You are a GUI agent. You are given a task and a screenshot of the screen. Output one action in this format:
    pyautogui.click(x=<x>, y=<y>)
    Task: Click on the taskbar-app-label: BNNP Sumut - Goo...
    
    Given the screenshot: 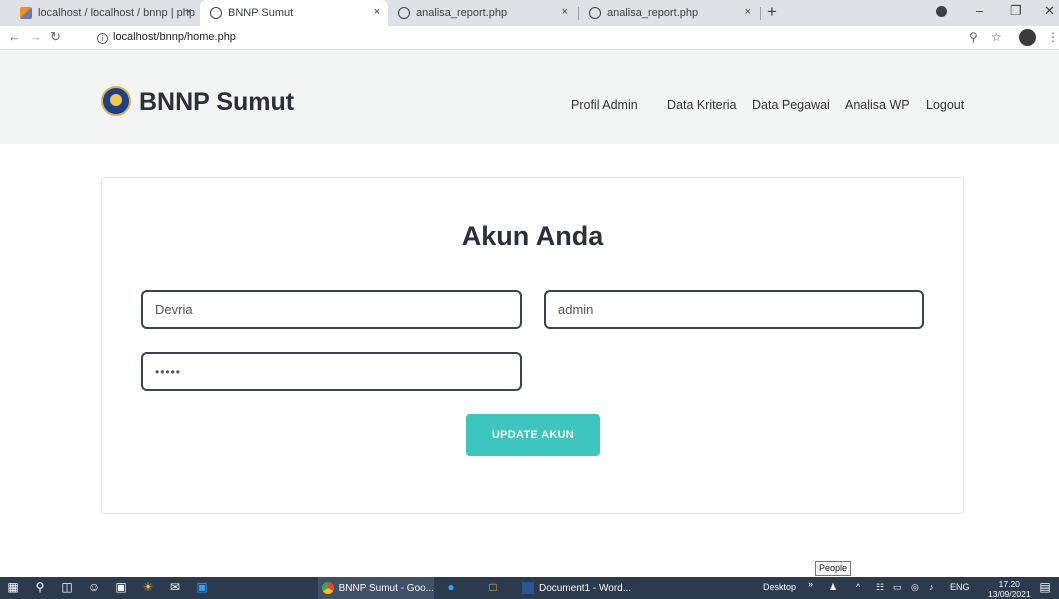 What is the action you would take?
    pyautogui.click(x=386, y=588)
    